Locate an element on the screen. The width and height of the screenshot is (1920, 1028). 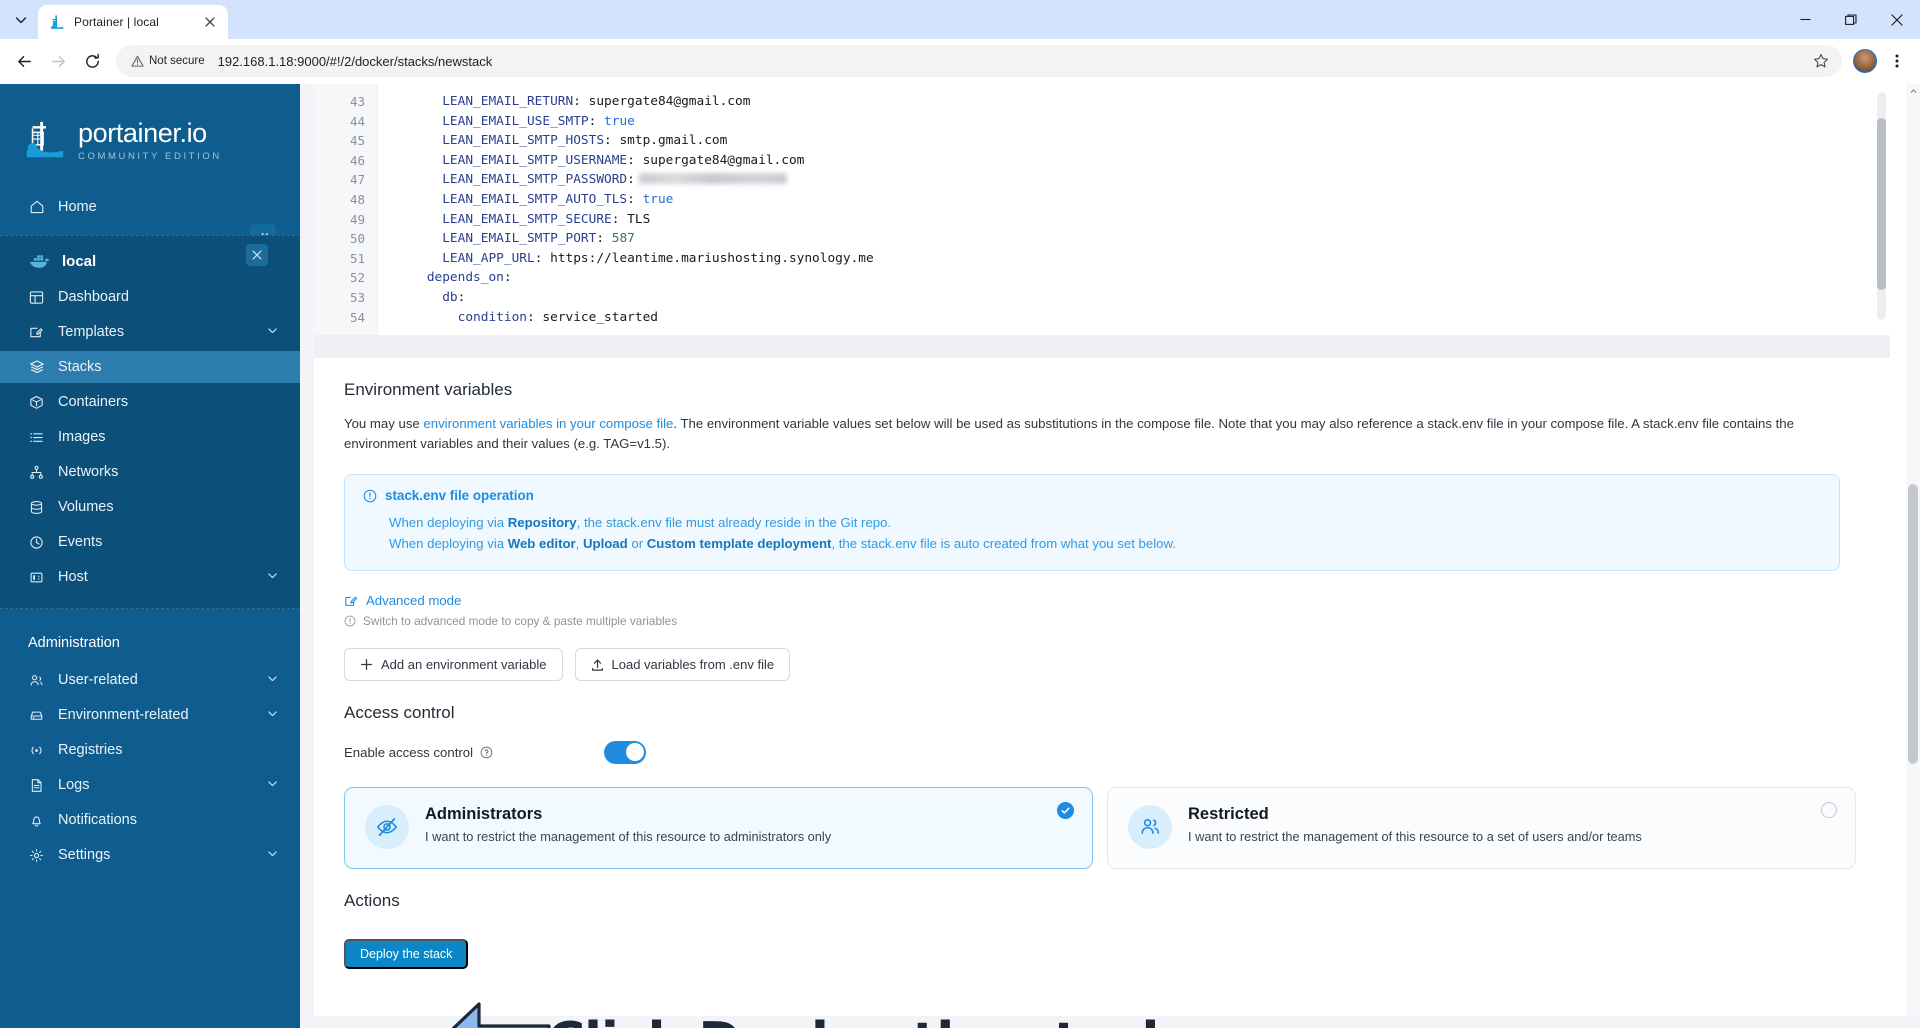
sidebar-item-environment-related: Environment-related is located at coordinates (150, 715).